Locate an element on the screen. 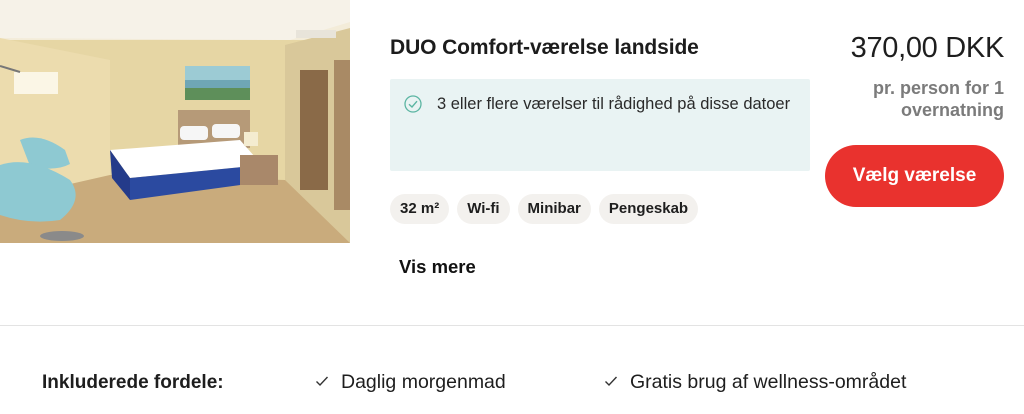 The width and height of the screenshot is (1024, 414). amenity-size: 32 m² is located at coordinates (420, 209).